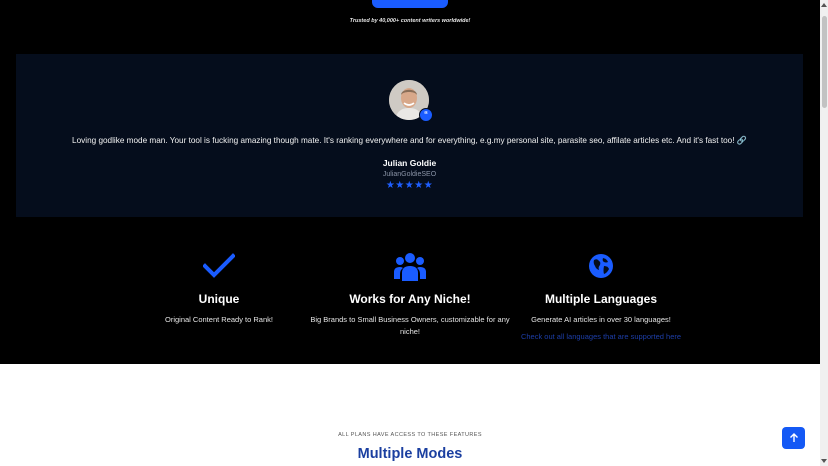 The image size is (828, 466). Describe the element at coordinates (410, 454) in the screenshot. I see `section-title: Multiple Modes` at that location.